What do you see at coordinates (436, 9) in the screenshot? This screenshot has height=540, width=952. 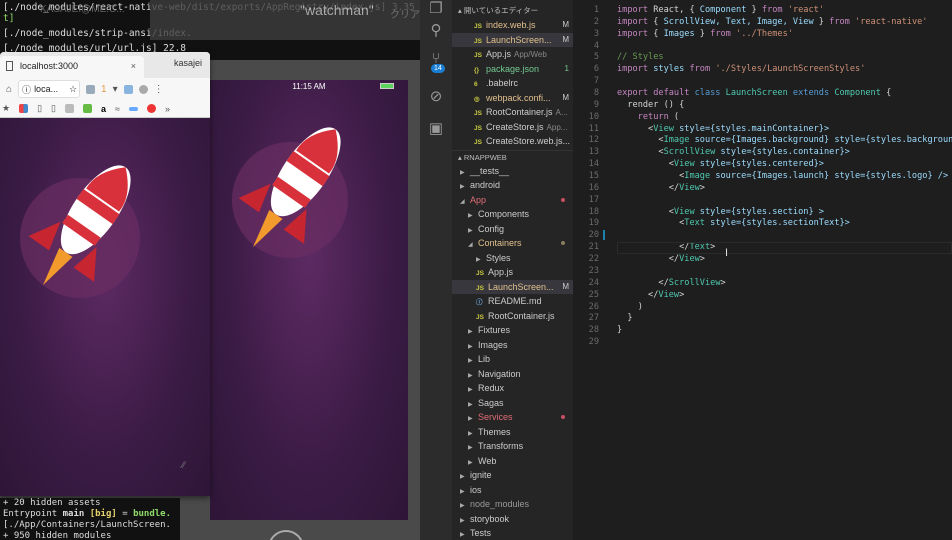 I see `explorer-icon: ❐` at bounding box center [436, 9].